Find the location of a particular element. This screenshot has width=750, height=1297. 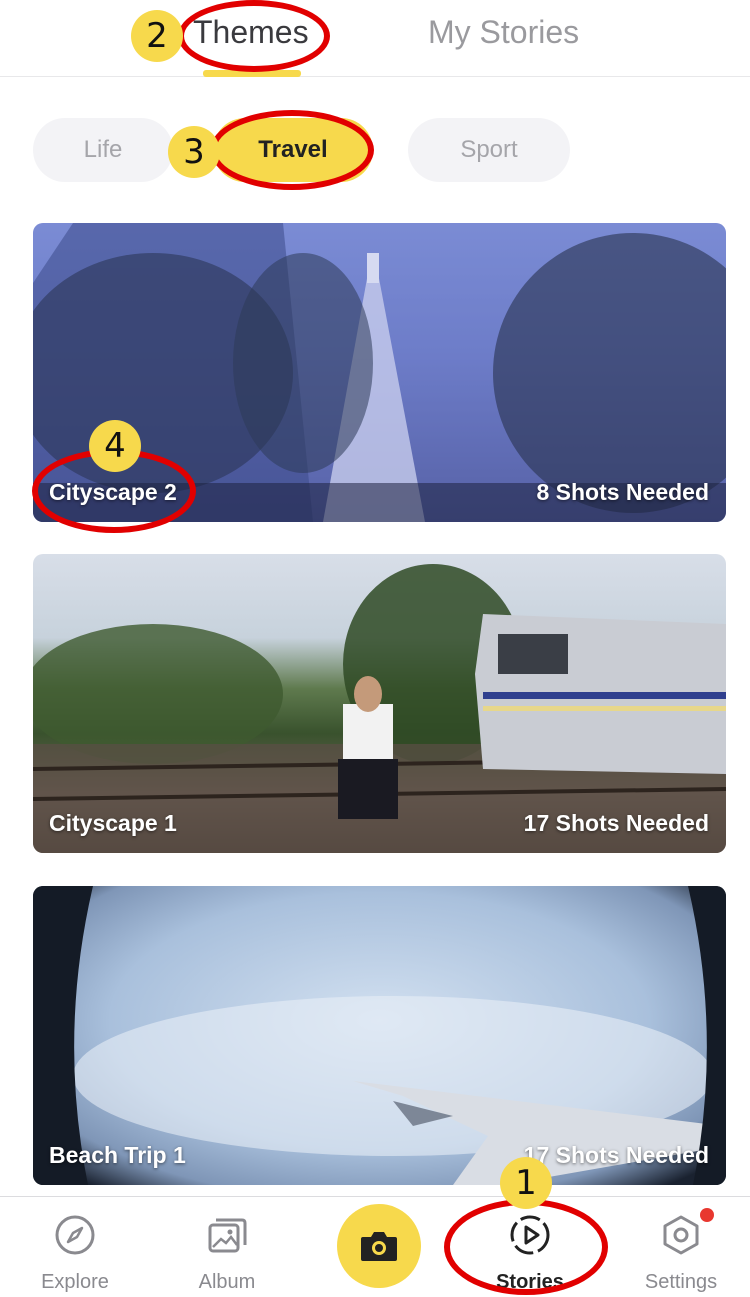

annotation-ring-stories is located at coordinates (526, 1247).